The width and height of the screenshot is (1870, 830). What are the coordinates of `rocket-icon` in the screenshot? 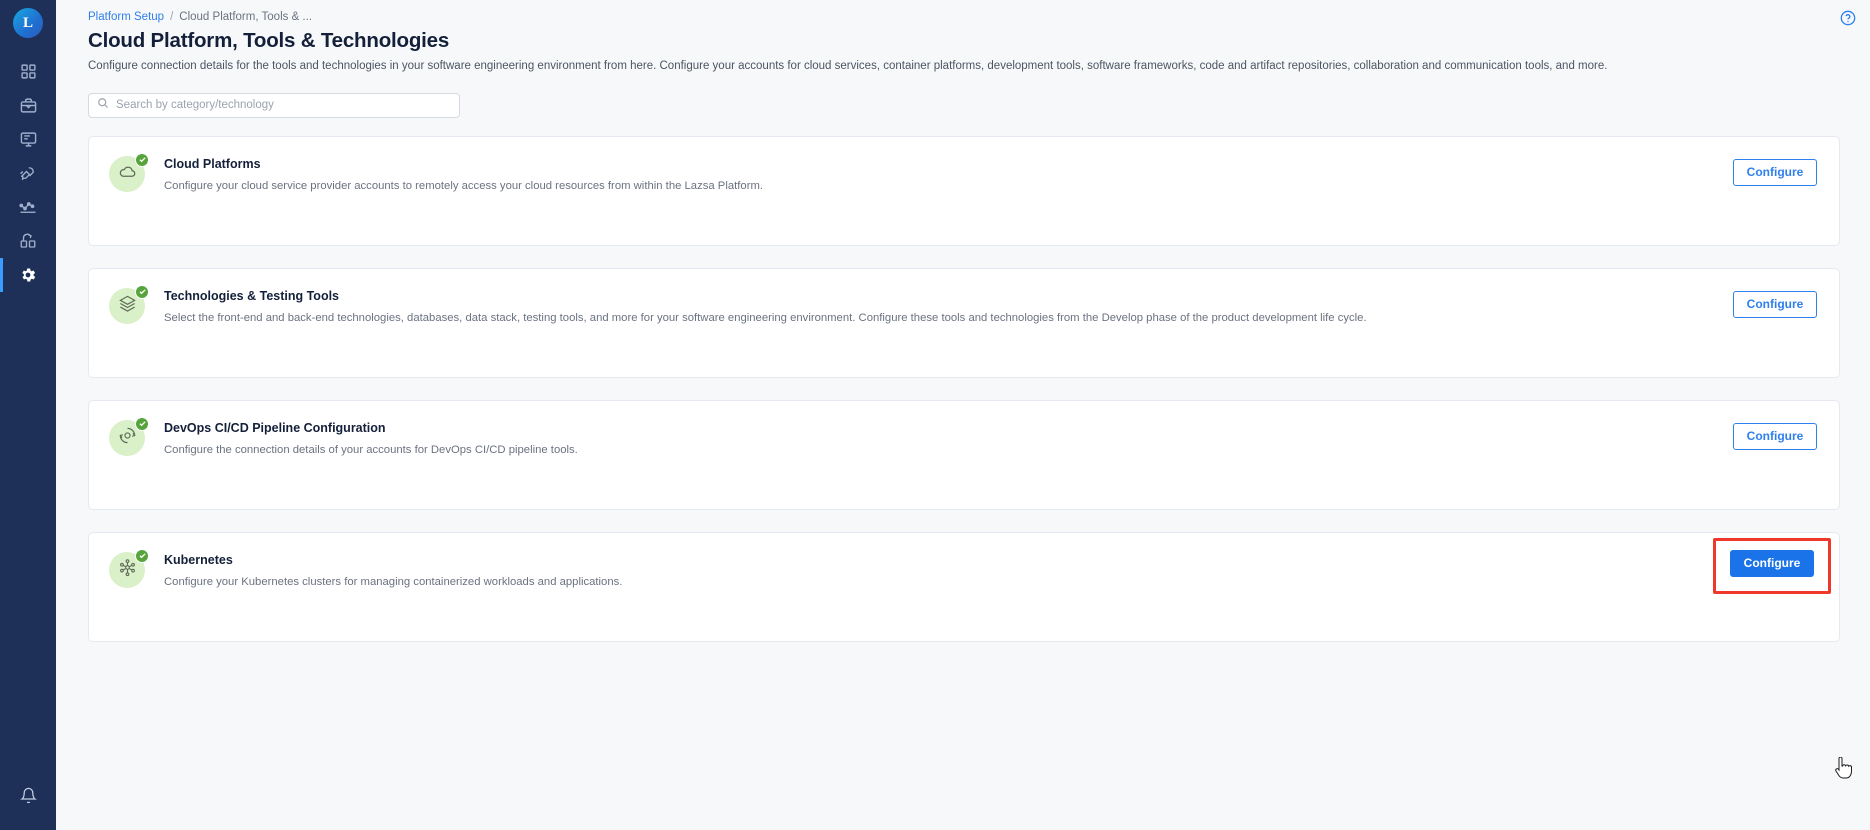 It's located at (28, 173).